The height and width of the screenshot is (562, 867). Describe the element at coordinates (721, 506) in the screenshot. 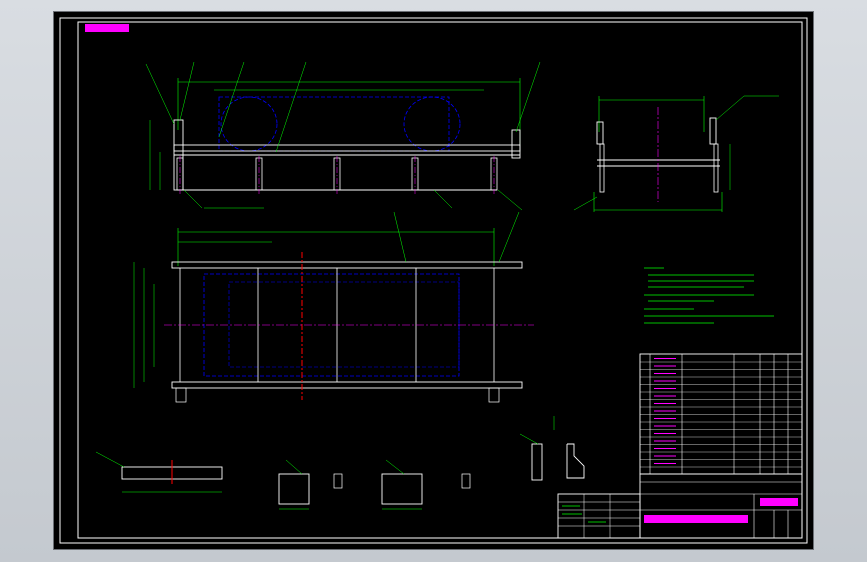

I see `title-block` at that location.